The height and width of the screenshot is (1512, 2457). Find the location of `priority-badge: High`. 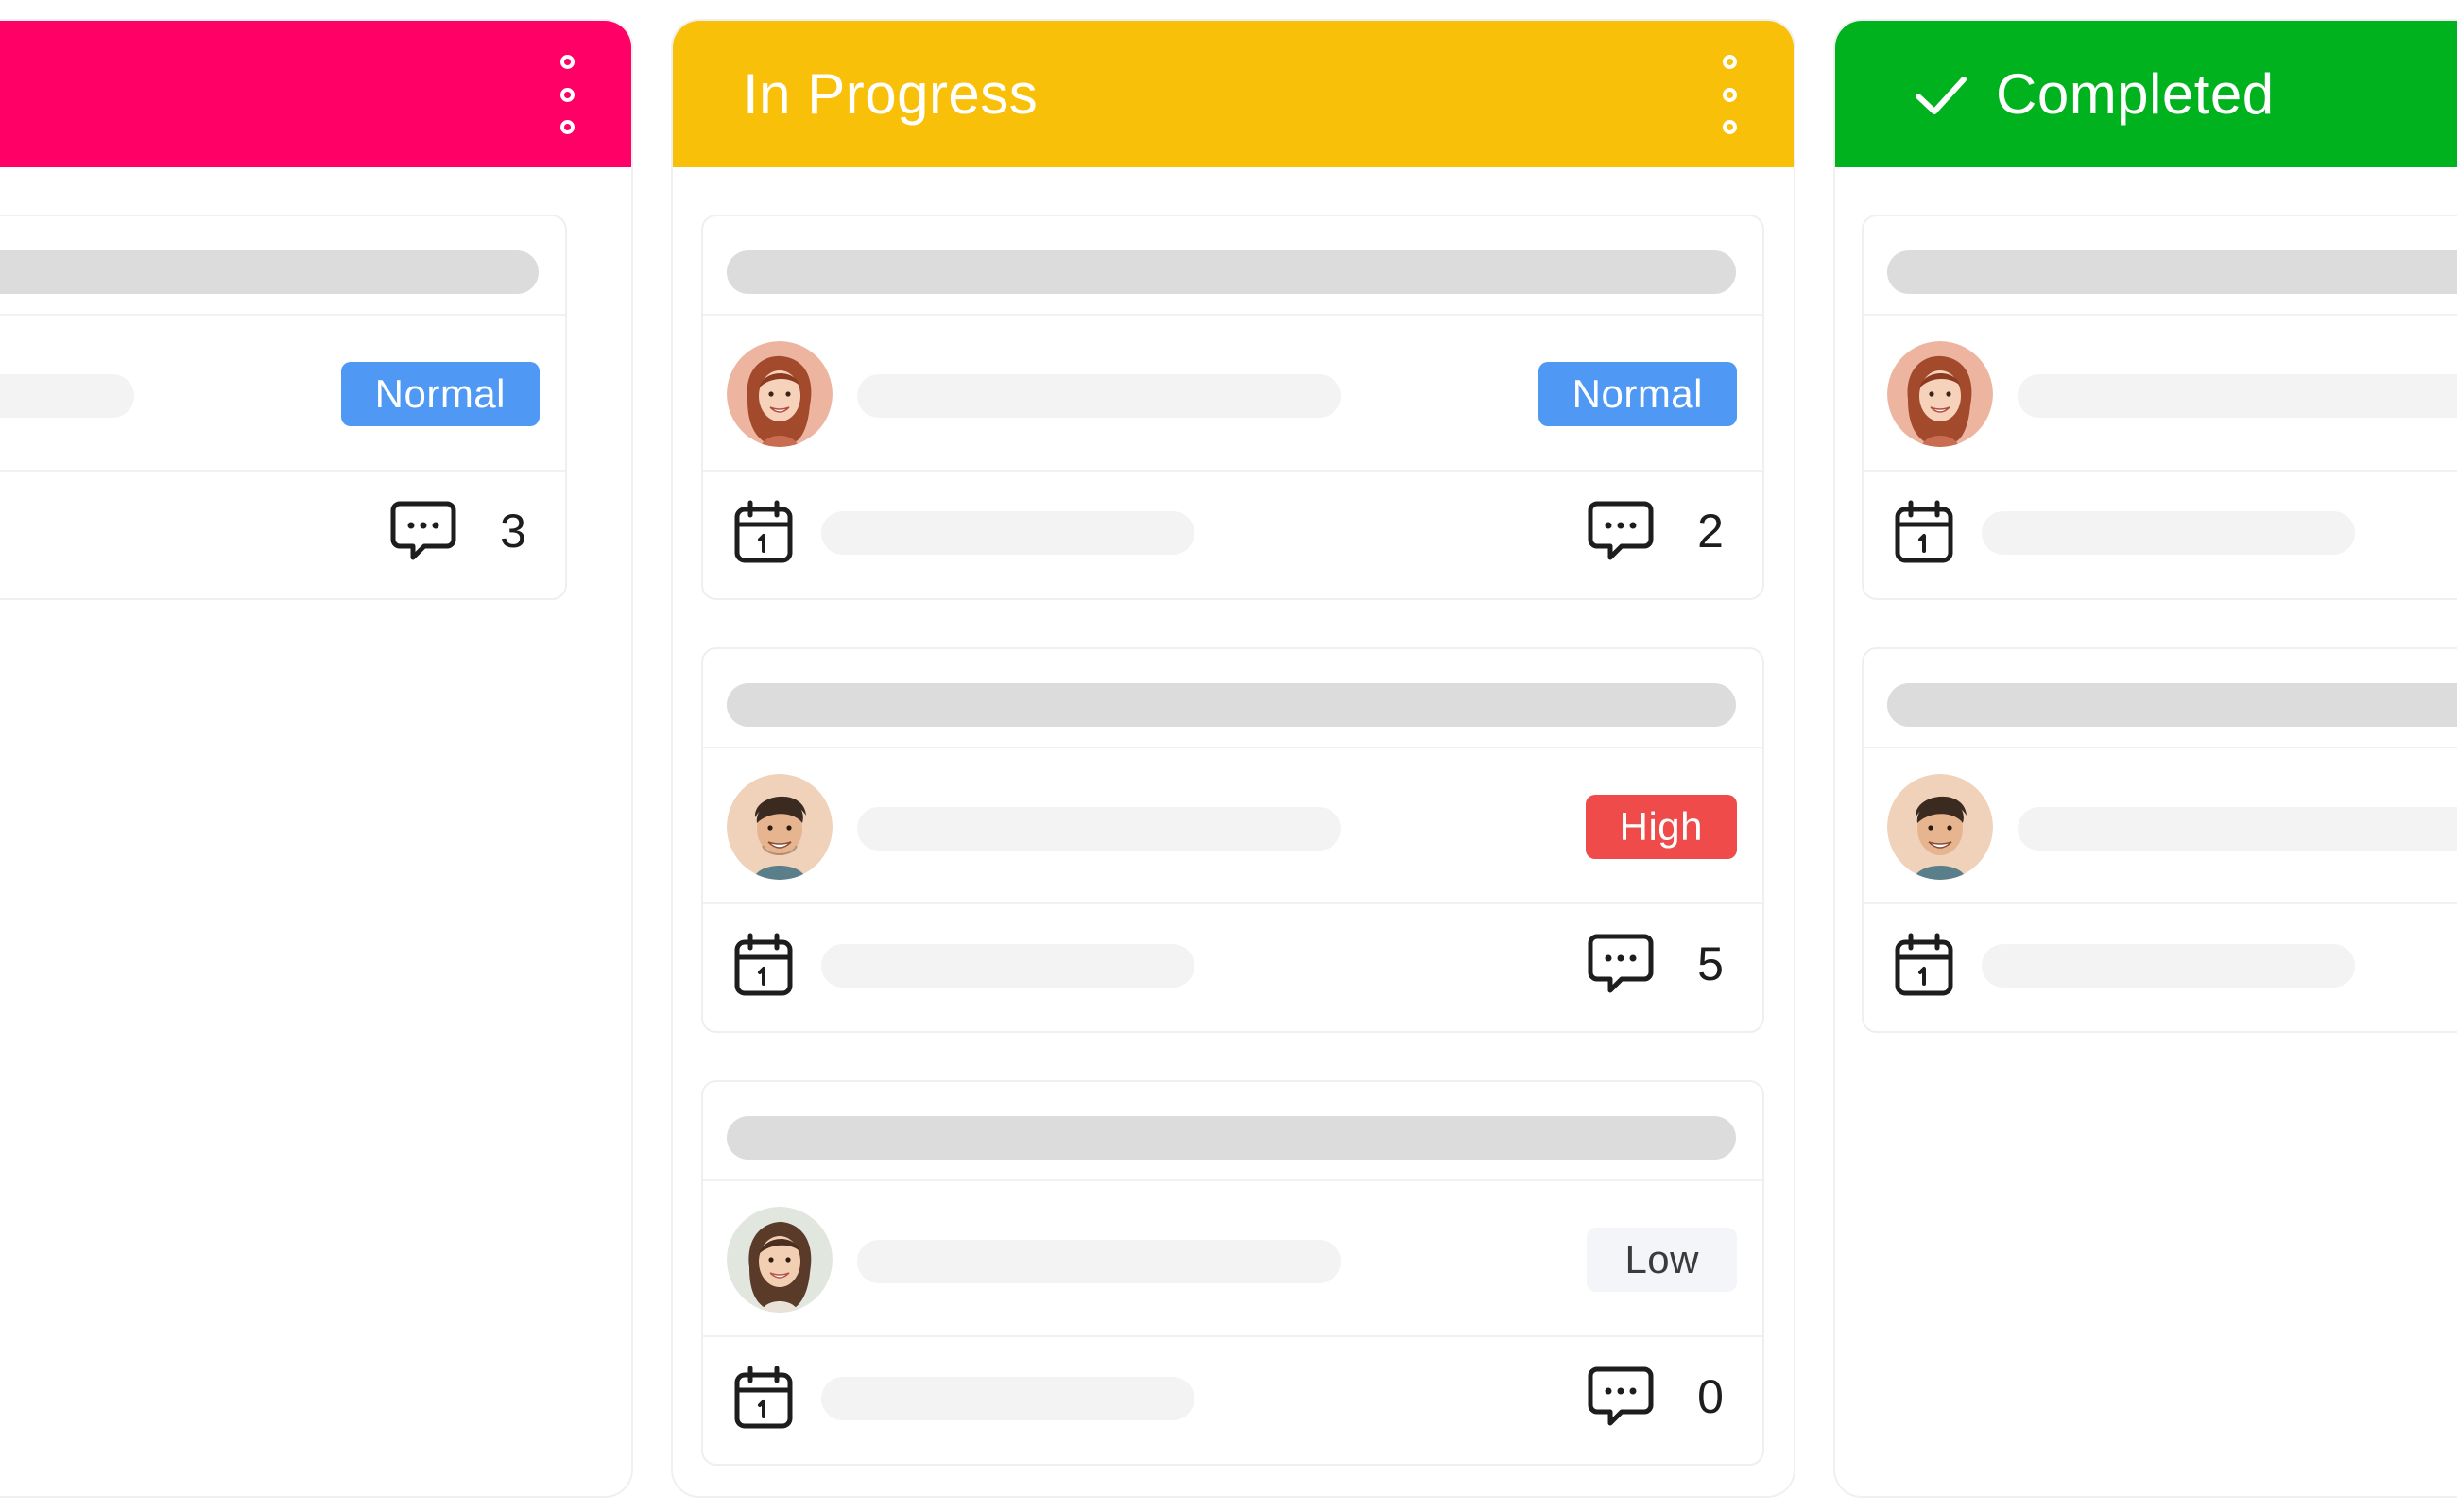

priority-badge: High is located at coordinates (1661, 827).